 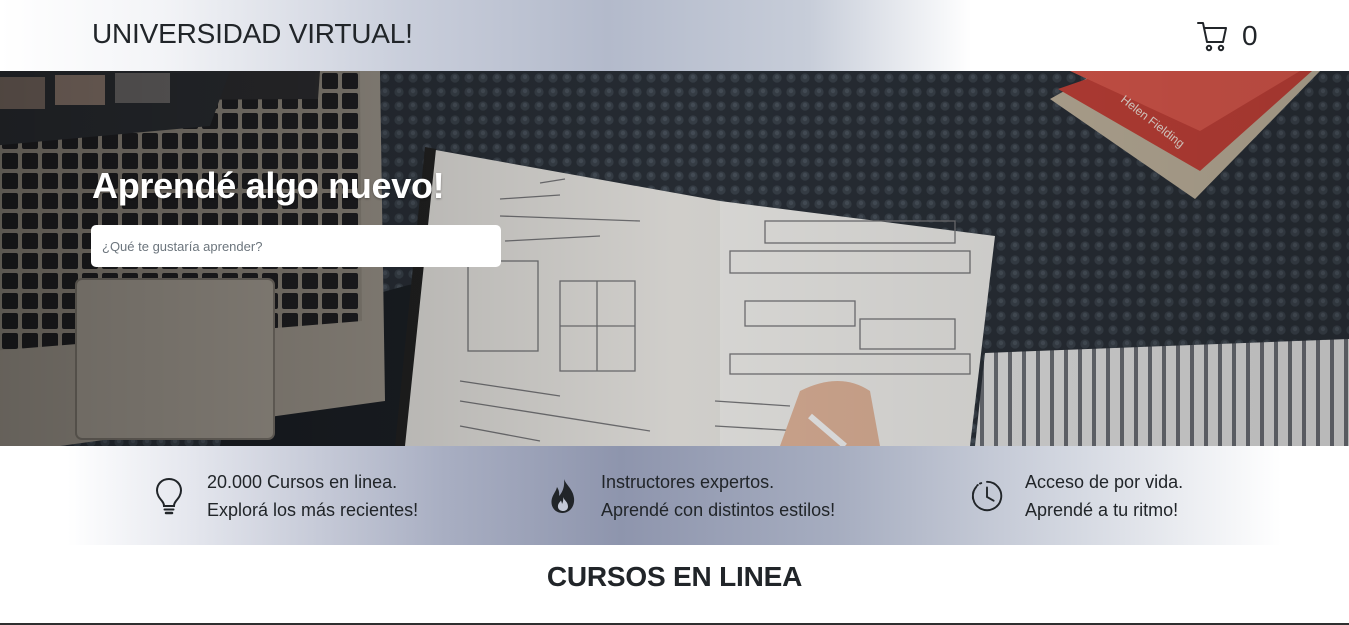 I want to click on shopping-cart-icon, so click(x=1212, y=37).